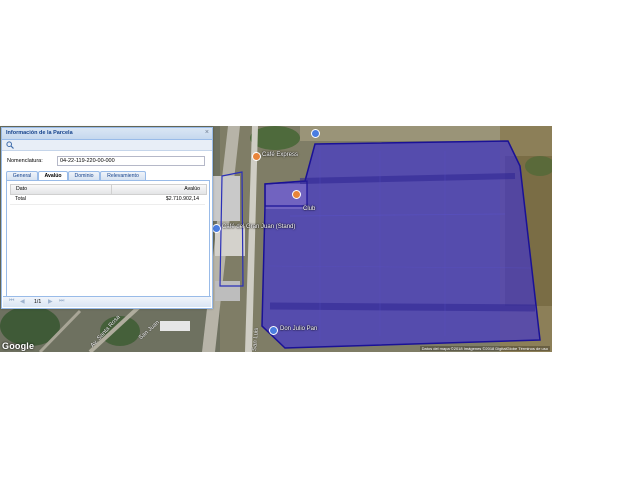  I want to click on cell-dato: Total, so click(20, 199).